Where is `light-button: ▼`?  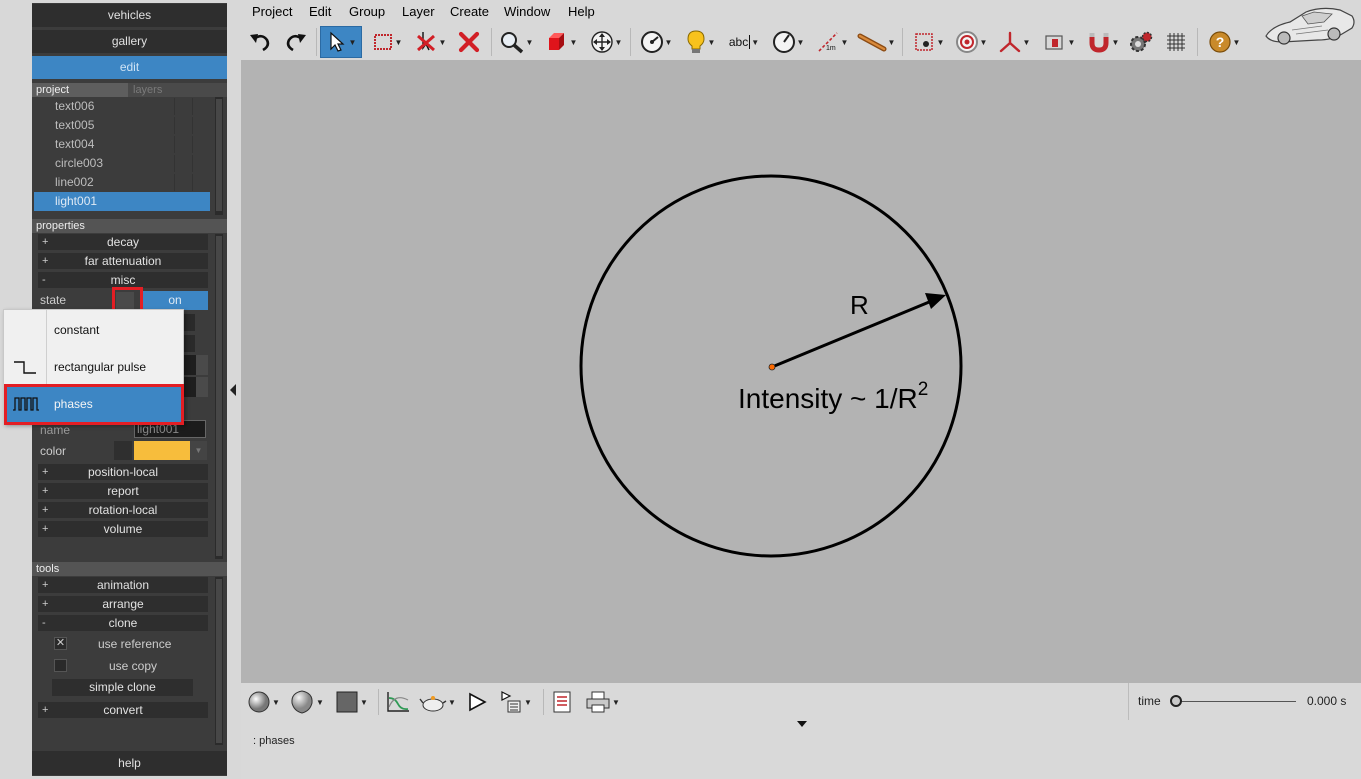
light-button: ▼ is located at coordinates (700, 42).